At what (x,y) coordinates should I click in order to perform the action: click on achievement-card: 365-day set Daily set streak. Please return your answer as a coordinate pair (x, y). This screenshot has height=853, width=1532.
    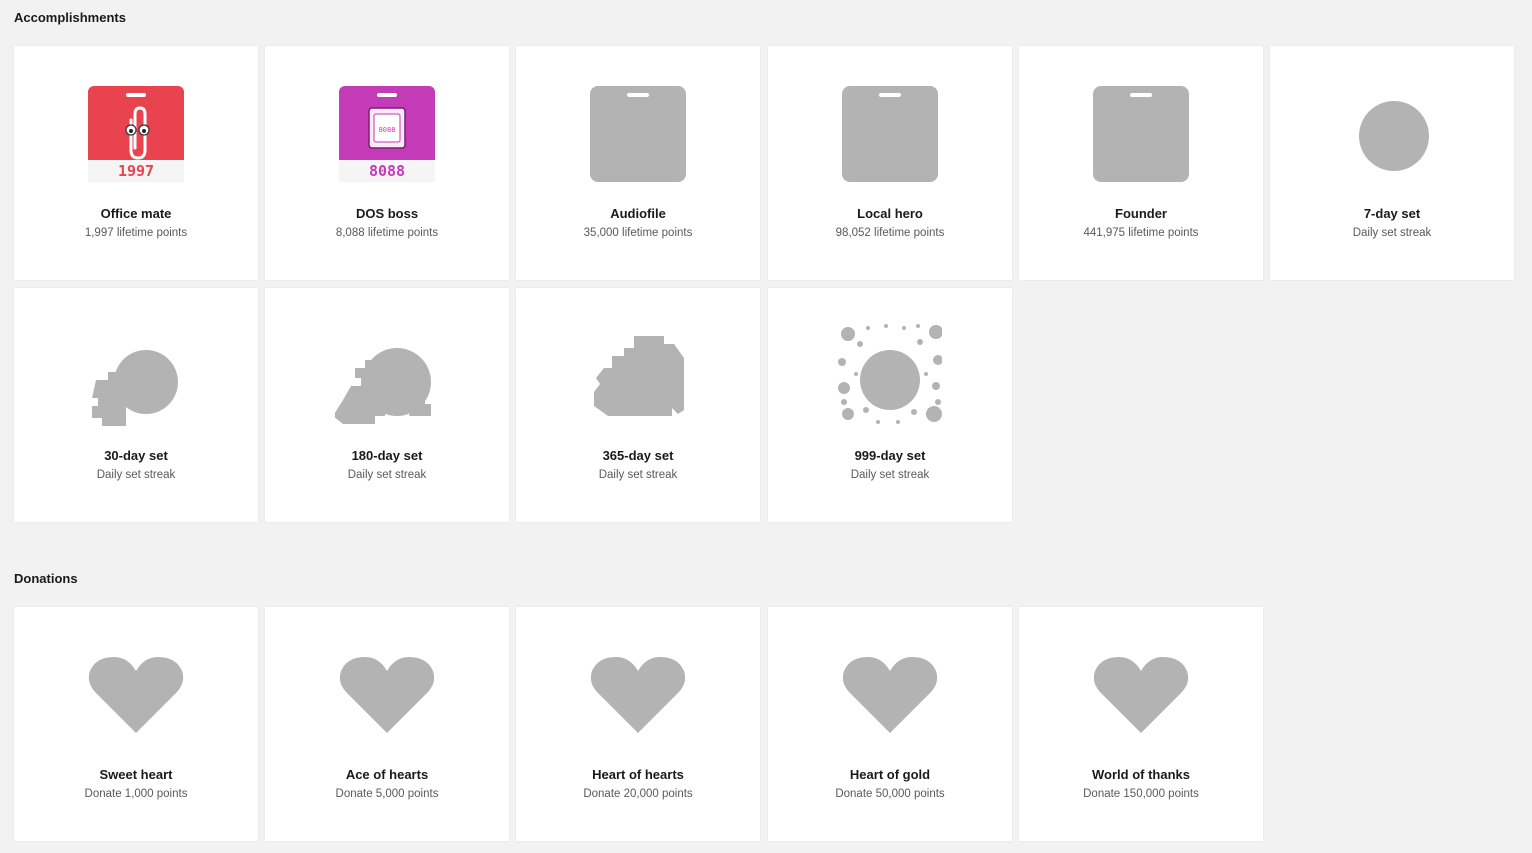
    Looking at the image, I should click on (638, 405).